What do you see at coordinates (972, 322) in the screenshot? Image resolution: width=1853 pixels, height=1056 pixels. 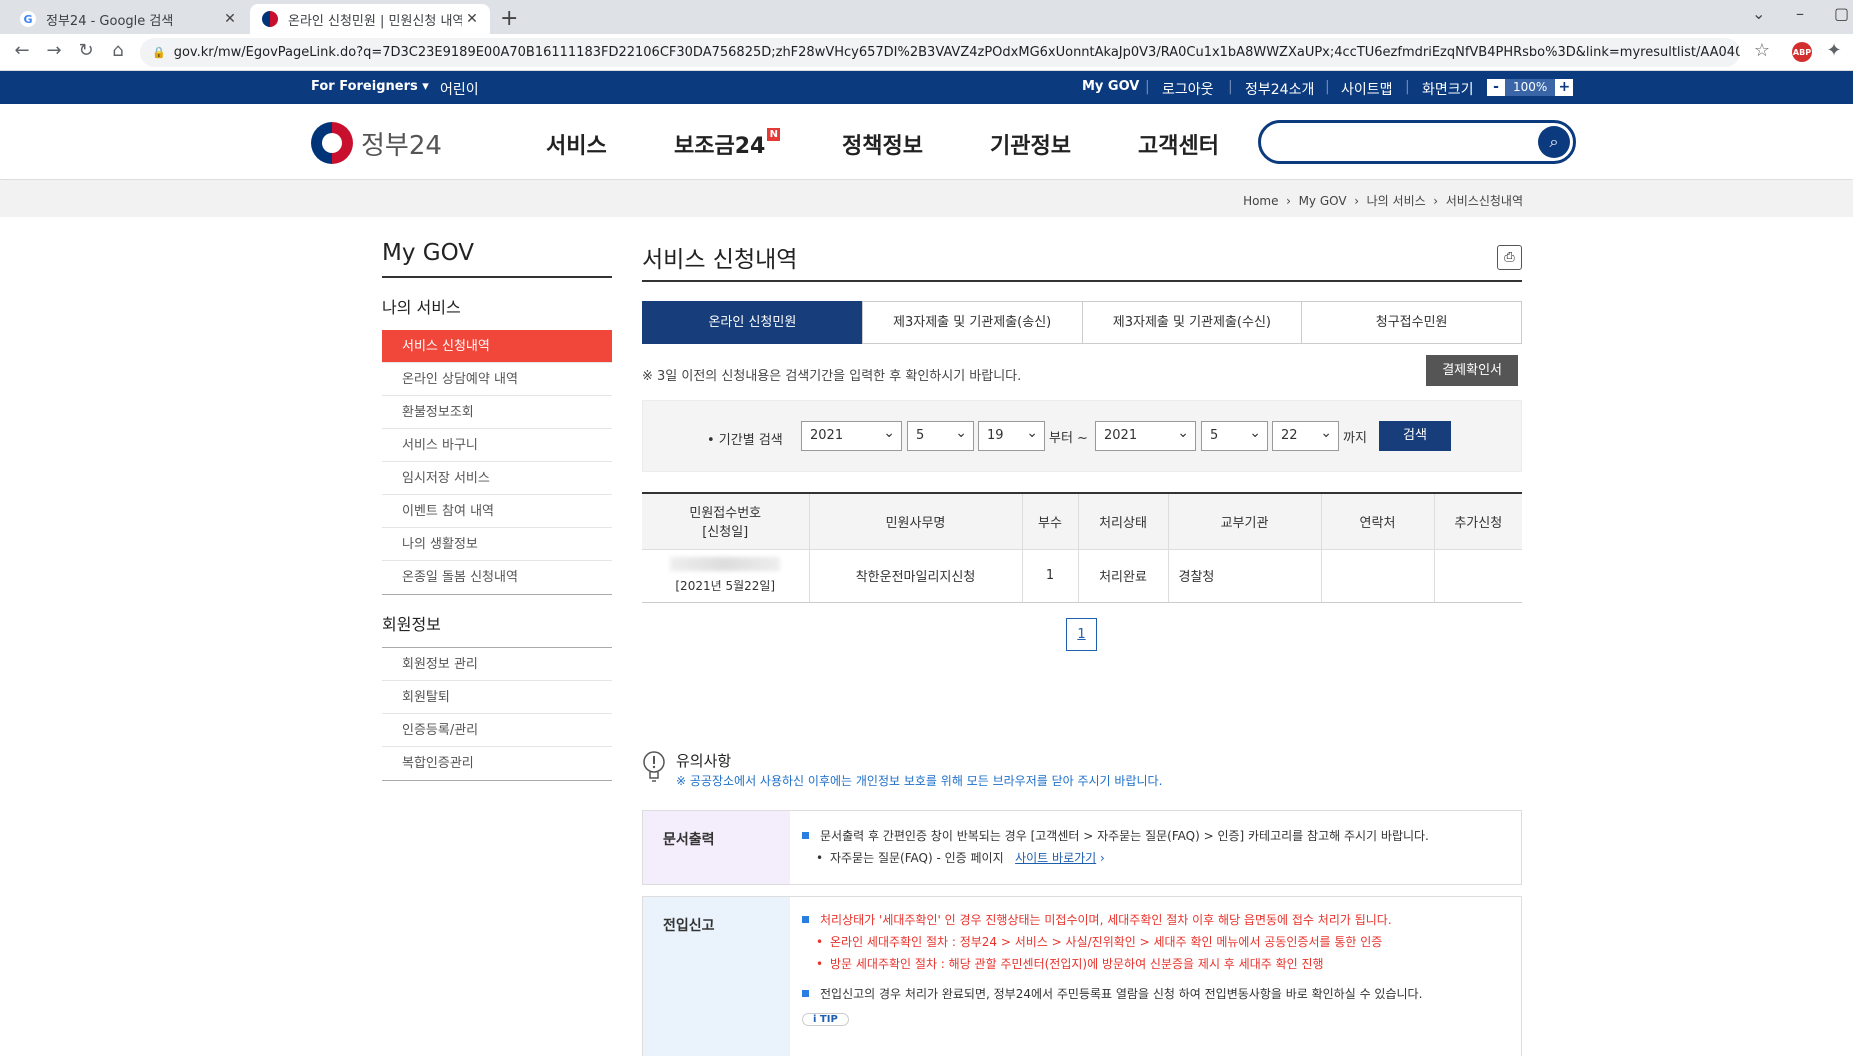 I see `tab-third-send: 제3자제출 및 기관제출(송신)` at bounding box center [972, 322].